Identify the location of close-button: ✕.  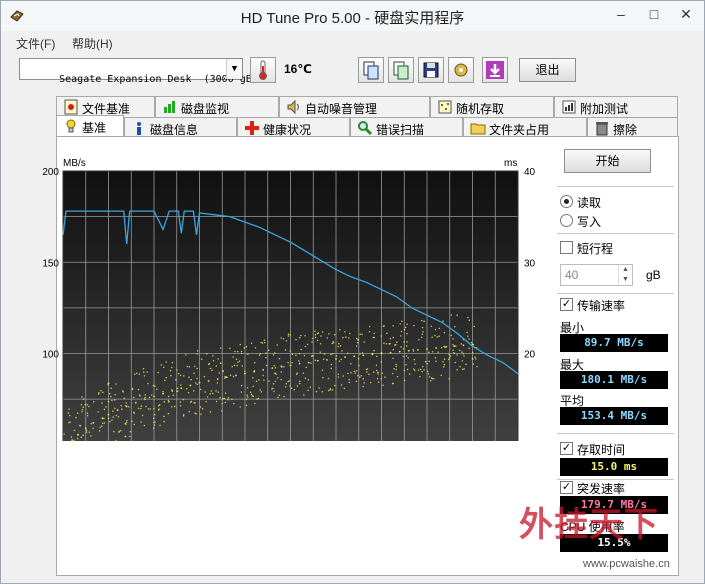
(686, 14).